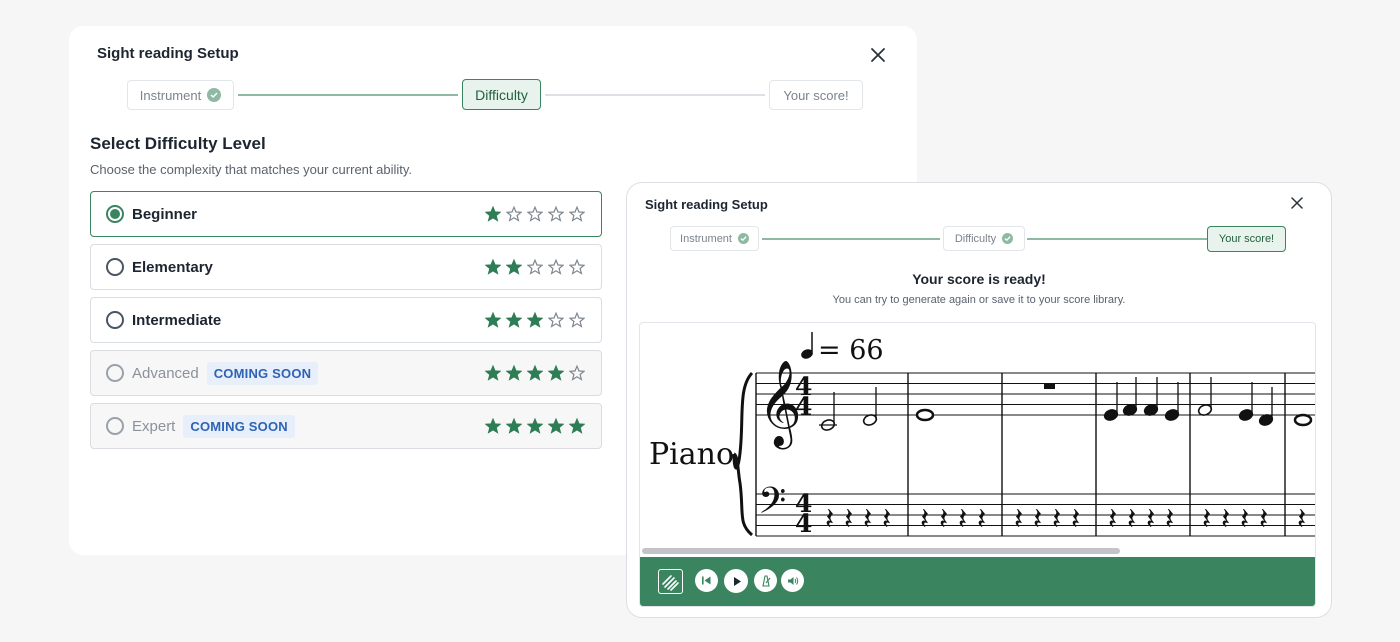 This screenshot has height=642, width=1400. What do you see at coordinates (851, 350) in the screenshot?
I see `tempo-text: = 66` at bounding box center [851, 350].